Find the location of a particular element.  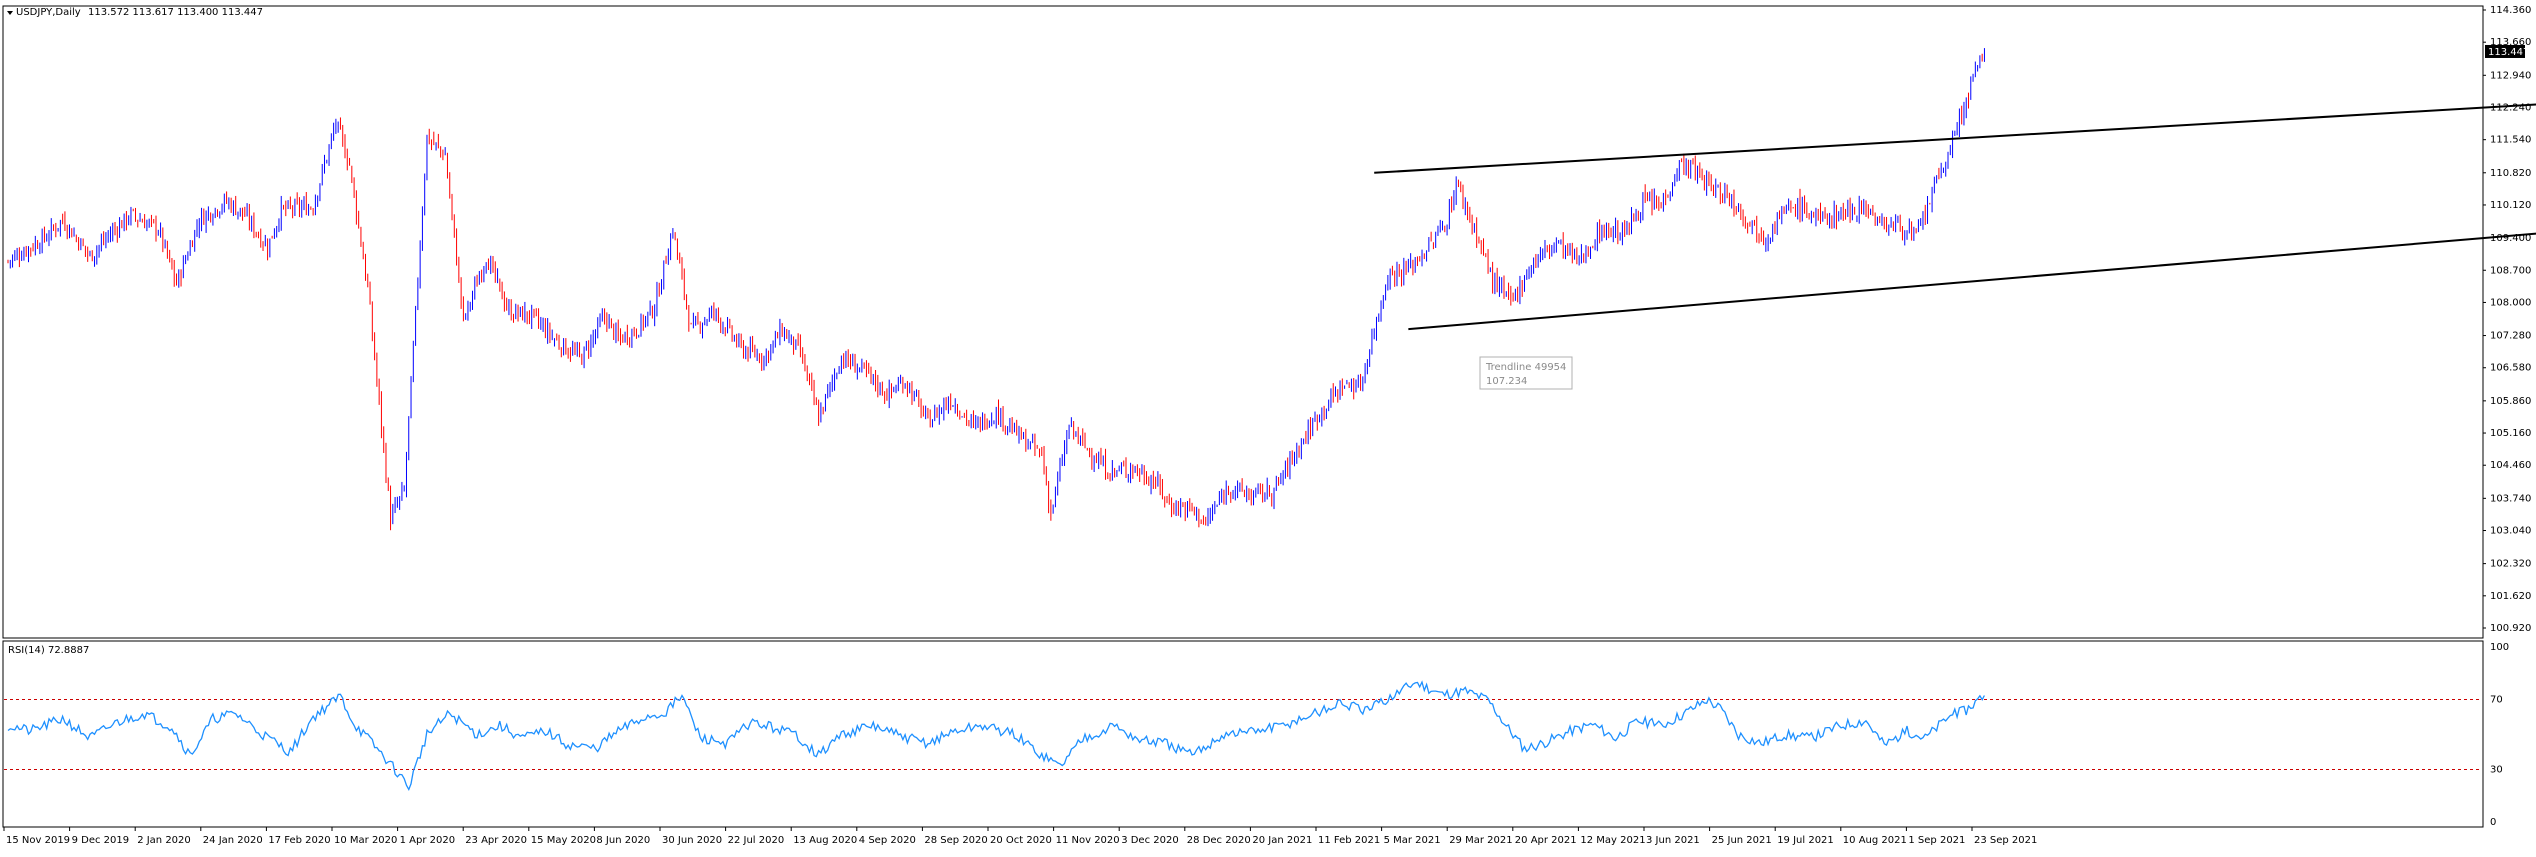

time-tick-label: 11 Feb 2021 is located at coordinates (1349, 840).